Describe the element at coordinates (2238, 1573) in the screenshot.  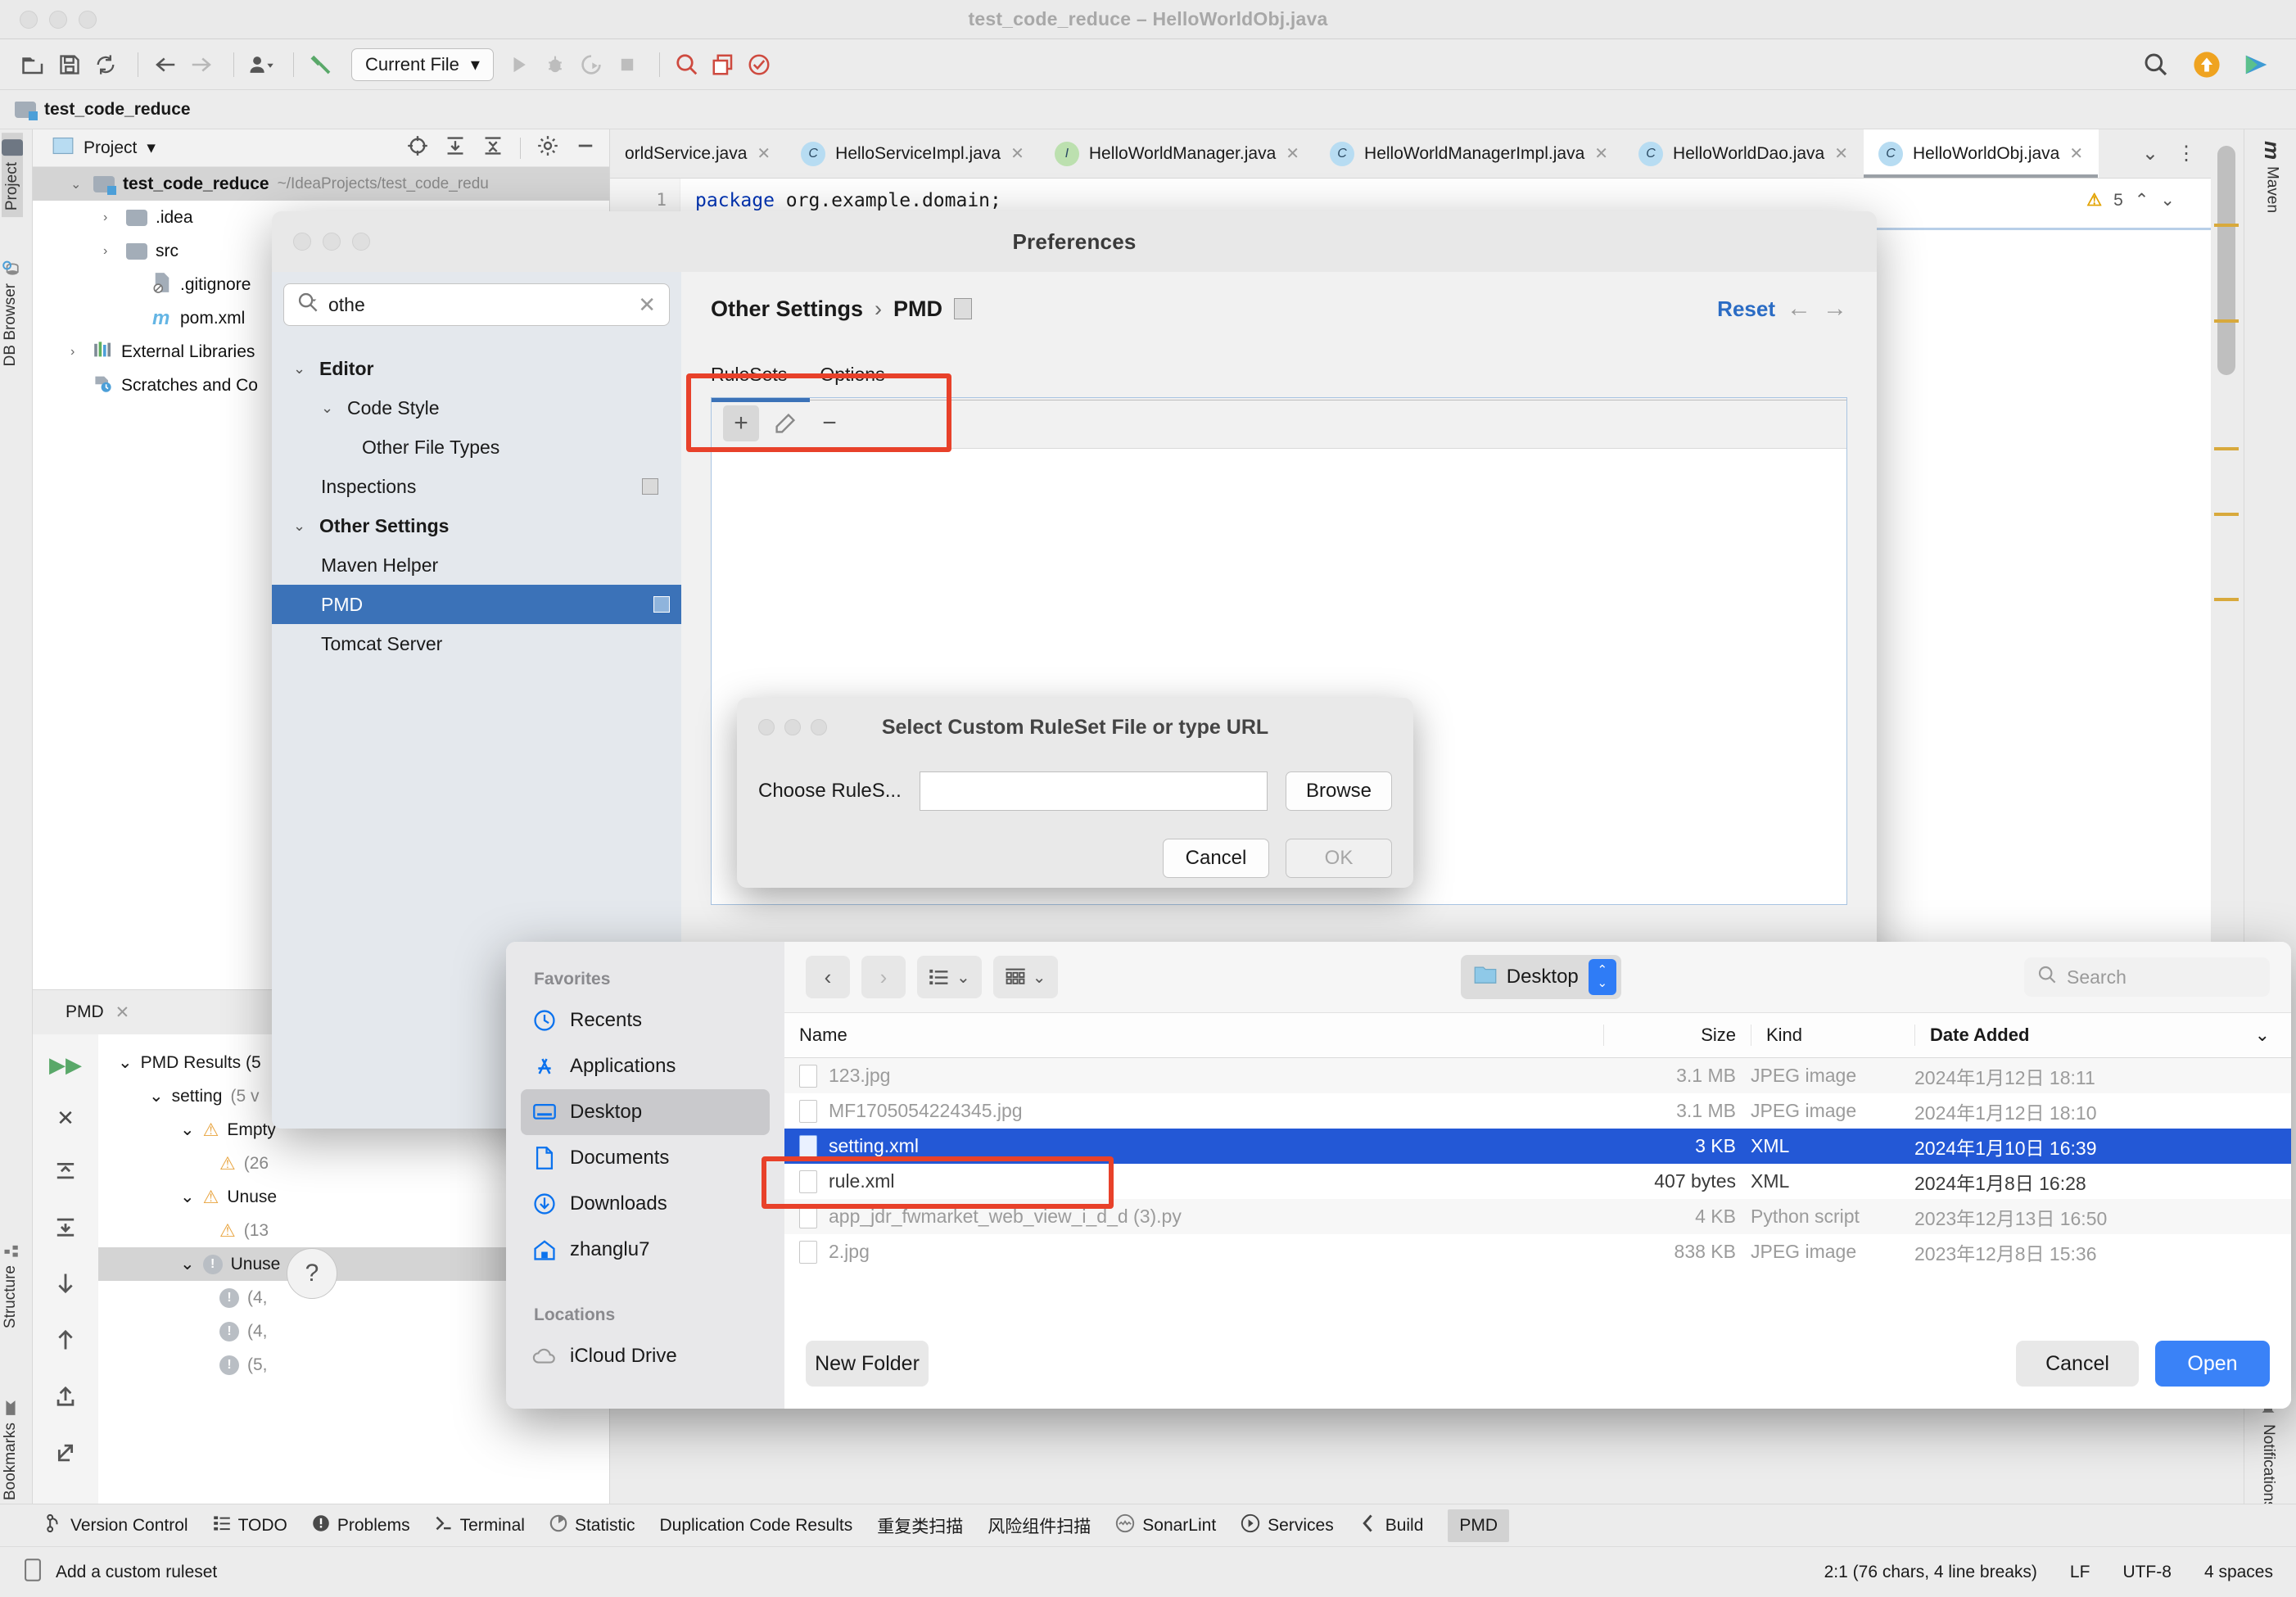
I see `indent-setting: 4 spaces` at that location.